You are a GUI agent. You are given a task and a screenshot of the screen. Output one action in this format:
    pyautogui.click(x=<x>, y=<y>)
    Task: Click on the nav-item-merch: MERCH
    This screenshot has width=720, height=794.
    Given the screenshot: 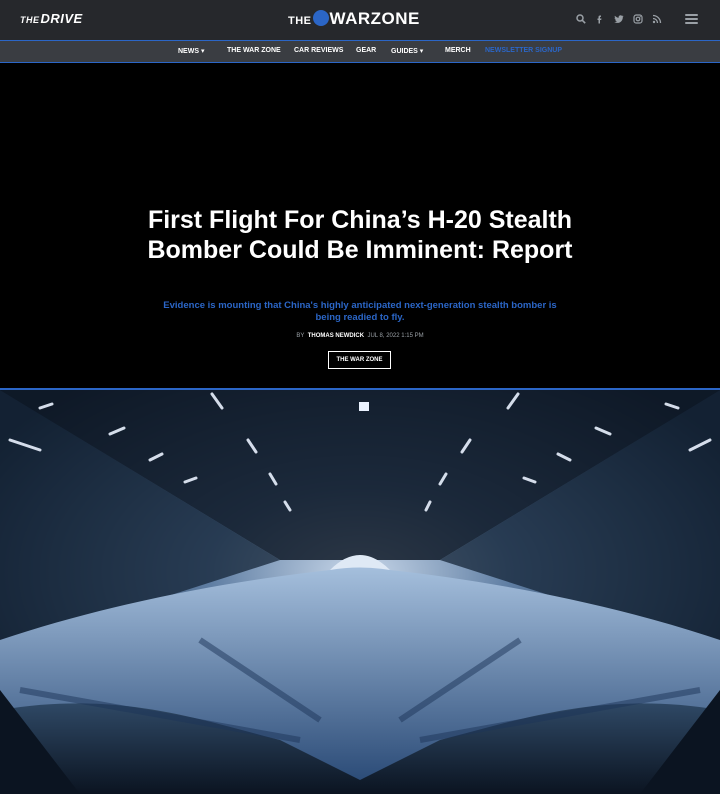 What is the action you would take?
    pyautogui.click(x=458, y=50)
    